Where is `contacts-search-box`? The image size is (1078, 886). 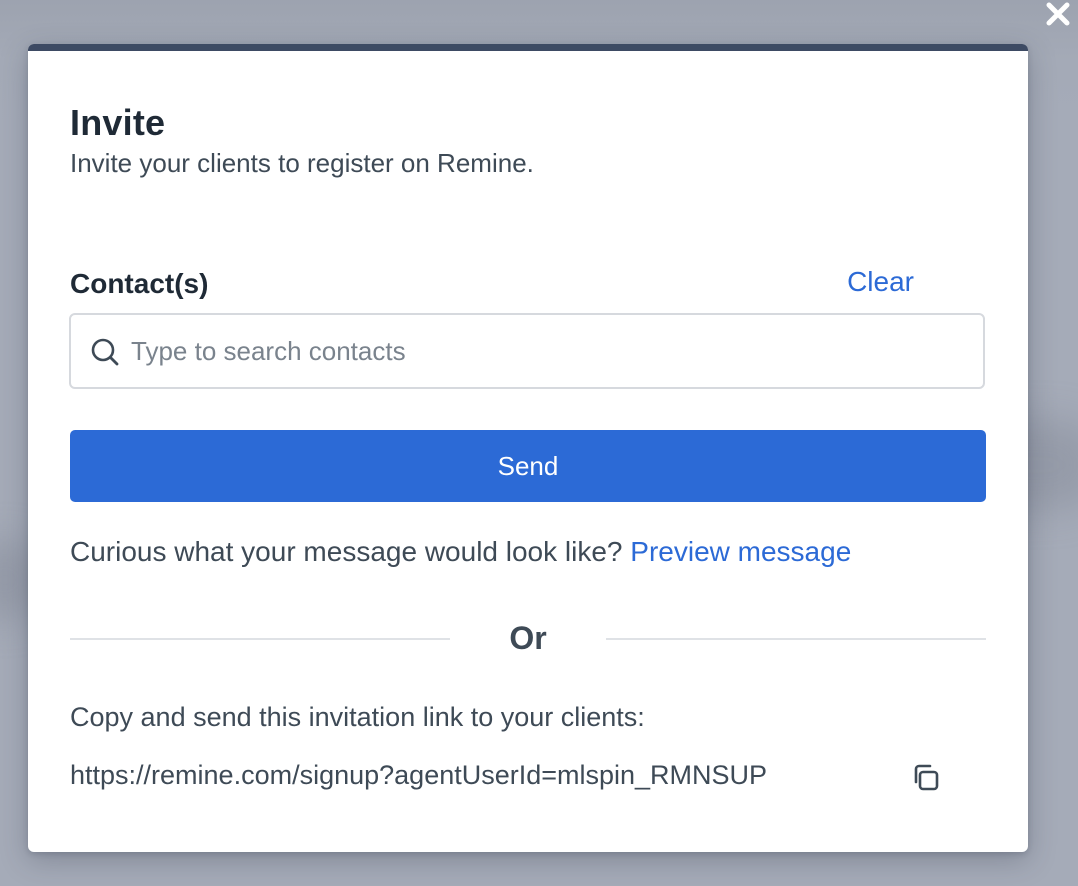 contacts-search-box is located at coordinates (527, 351).